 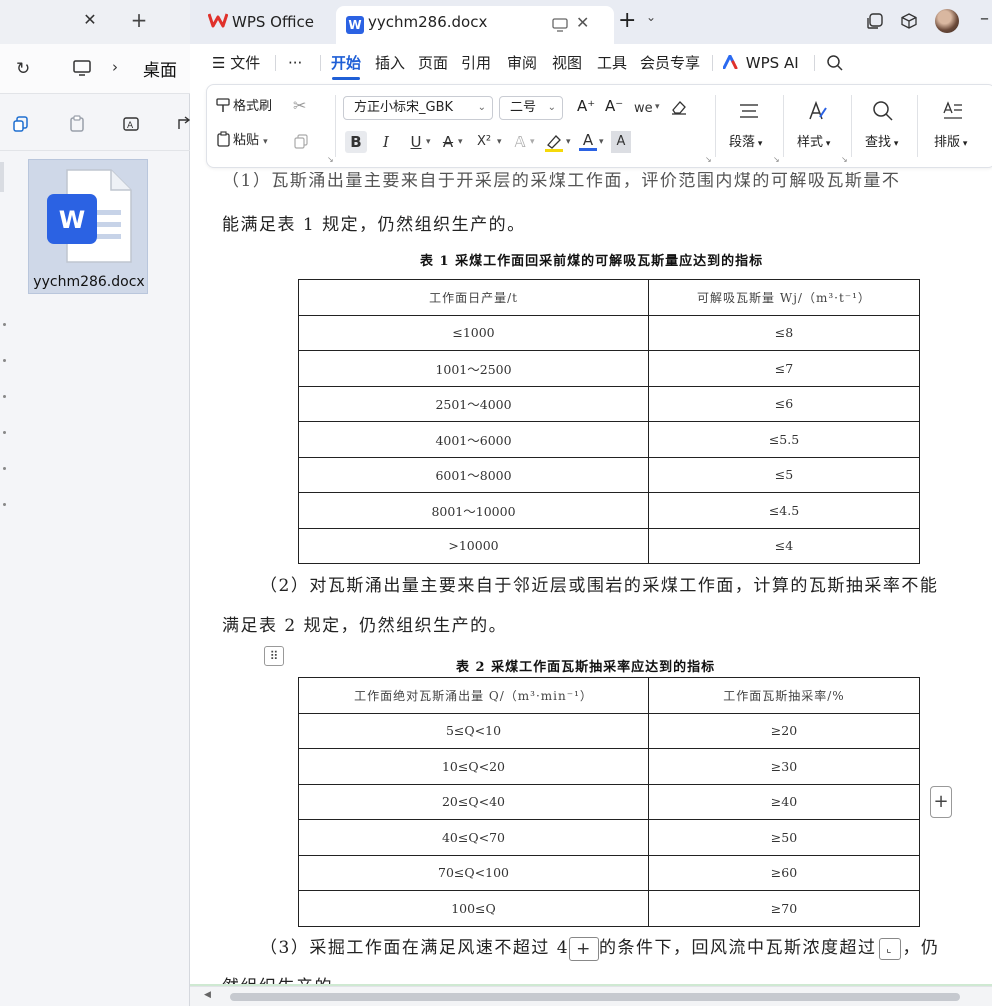 I want to click on table-cell: ≥50, so click(x=784, y=837).